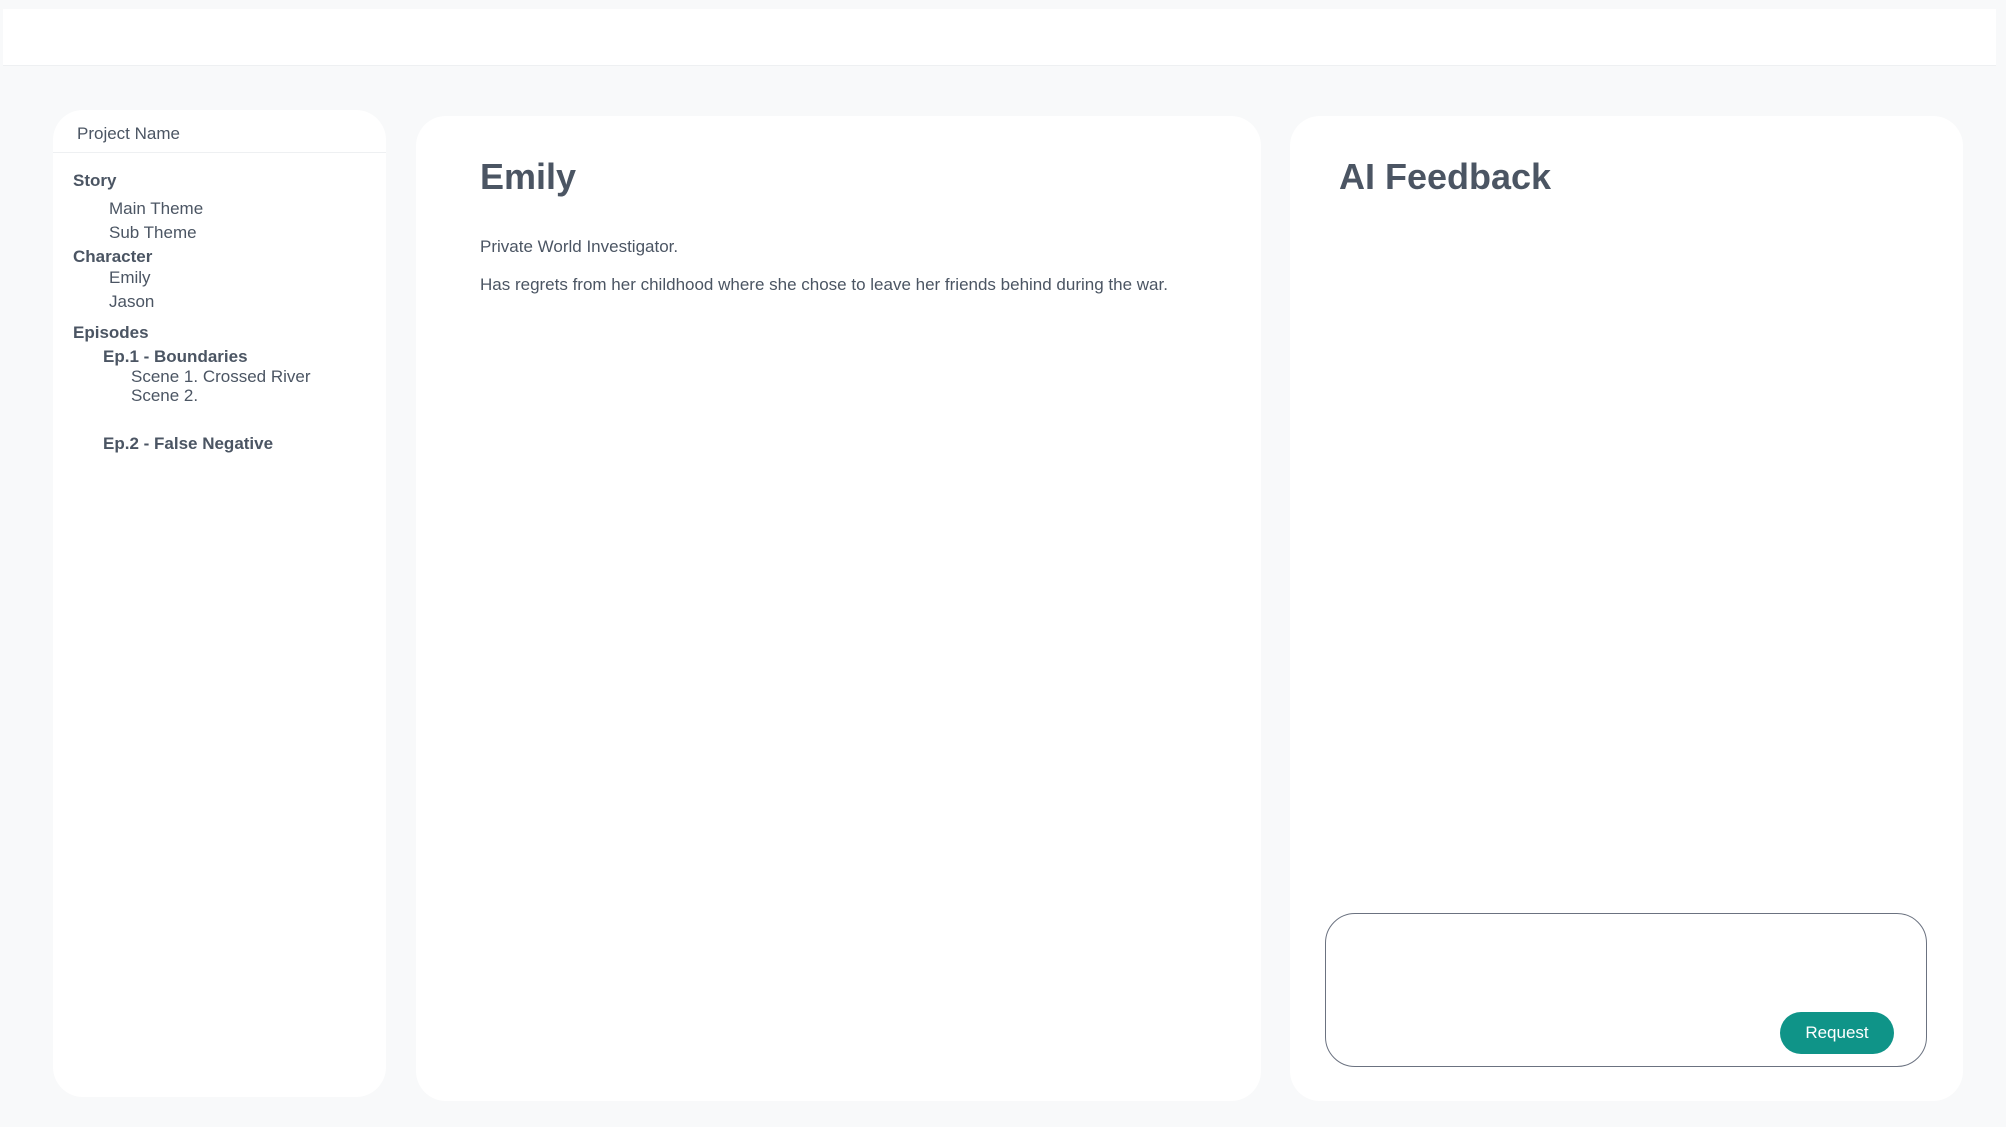 This screenshot has width=2006, height=1127. I want to click on description-line-1: Private World Investigator., so click(579, 247).